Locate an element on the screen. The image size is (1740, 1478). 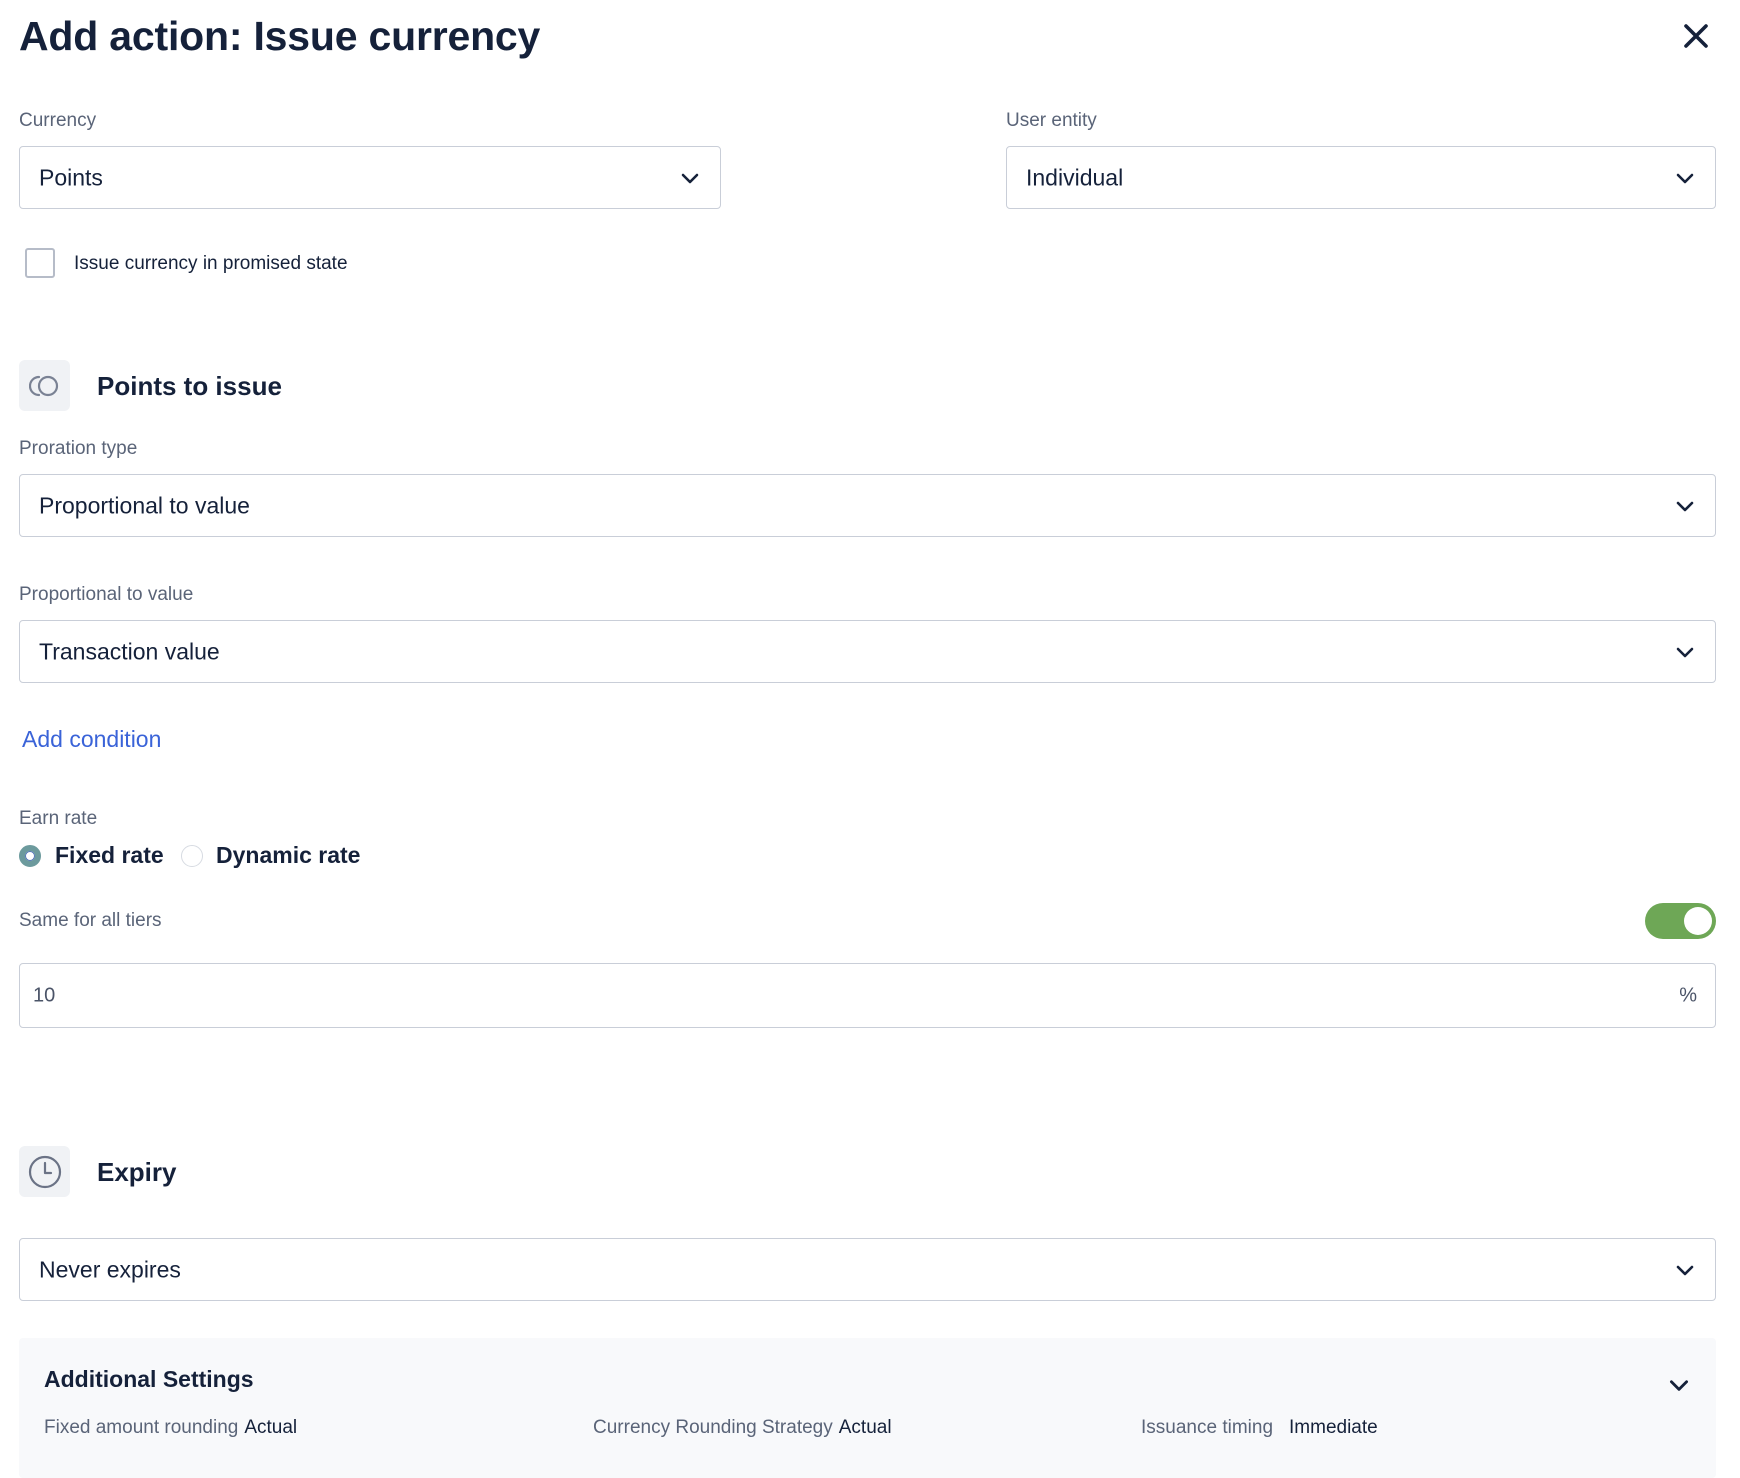
currency-rounding-strategy: Currency Rounding Strategy Actual is located at coordinates (742, 1428).